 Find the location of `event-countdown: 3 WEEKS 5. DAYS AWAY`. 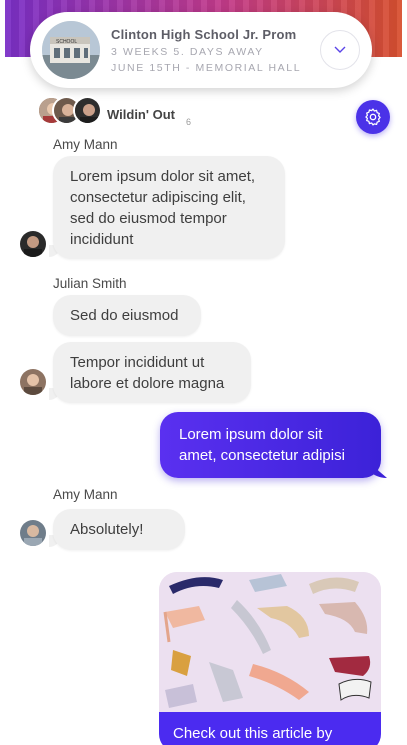

event-countdown: 3 WEEKS 5. DAYS AWAY is located at coordinates (187, 52).